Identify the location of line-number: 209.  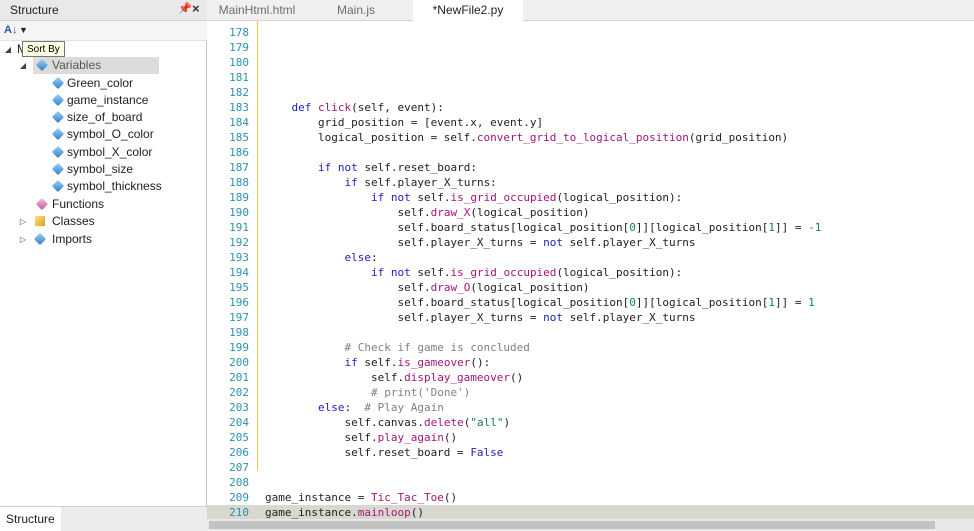
(239, 497).